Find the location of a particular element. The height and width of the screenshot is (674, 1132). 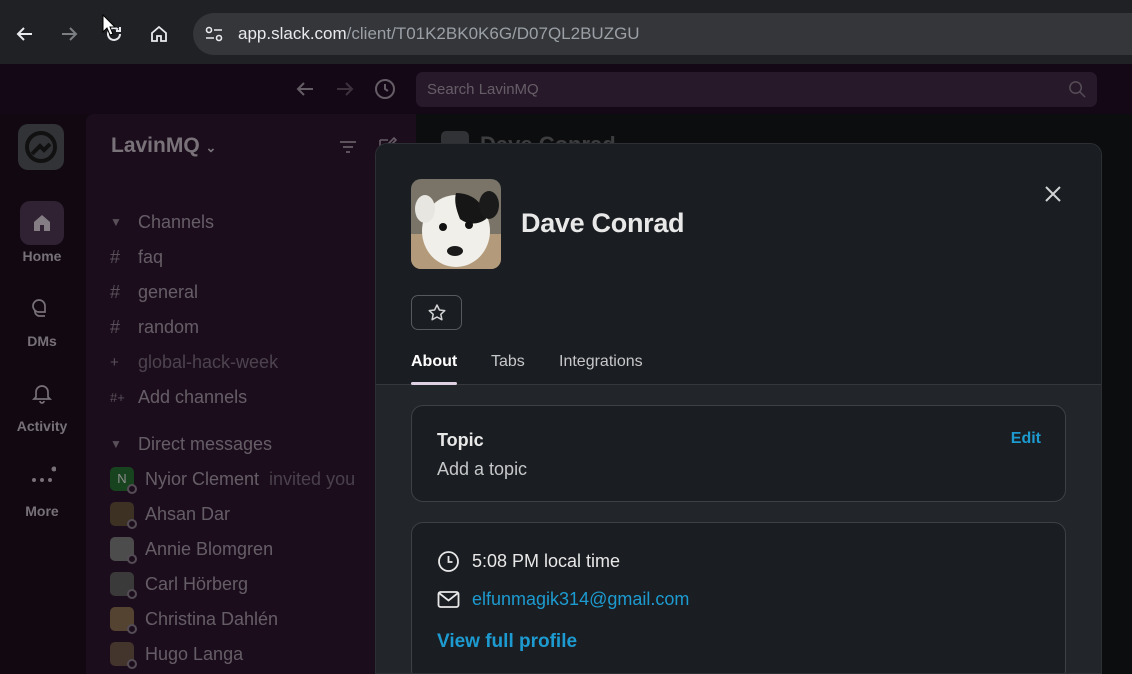

email-link: elfunmagik314@gmail.com is located at coordinates (580, 599).